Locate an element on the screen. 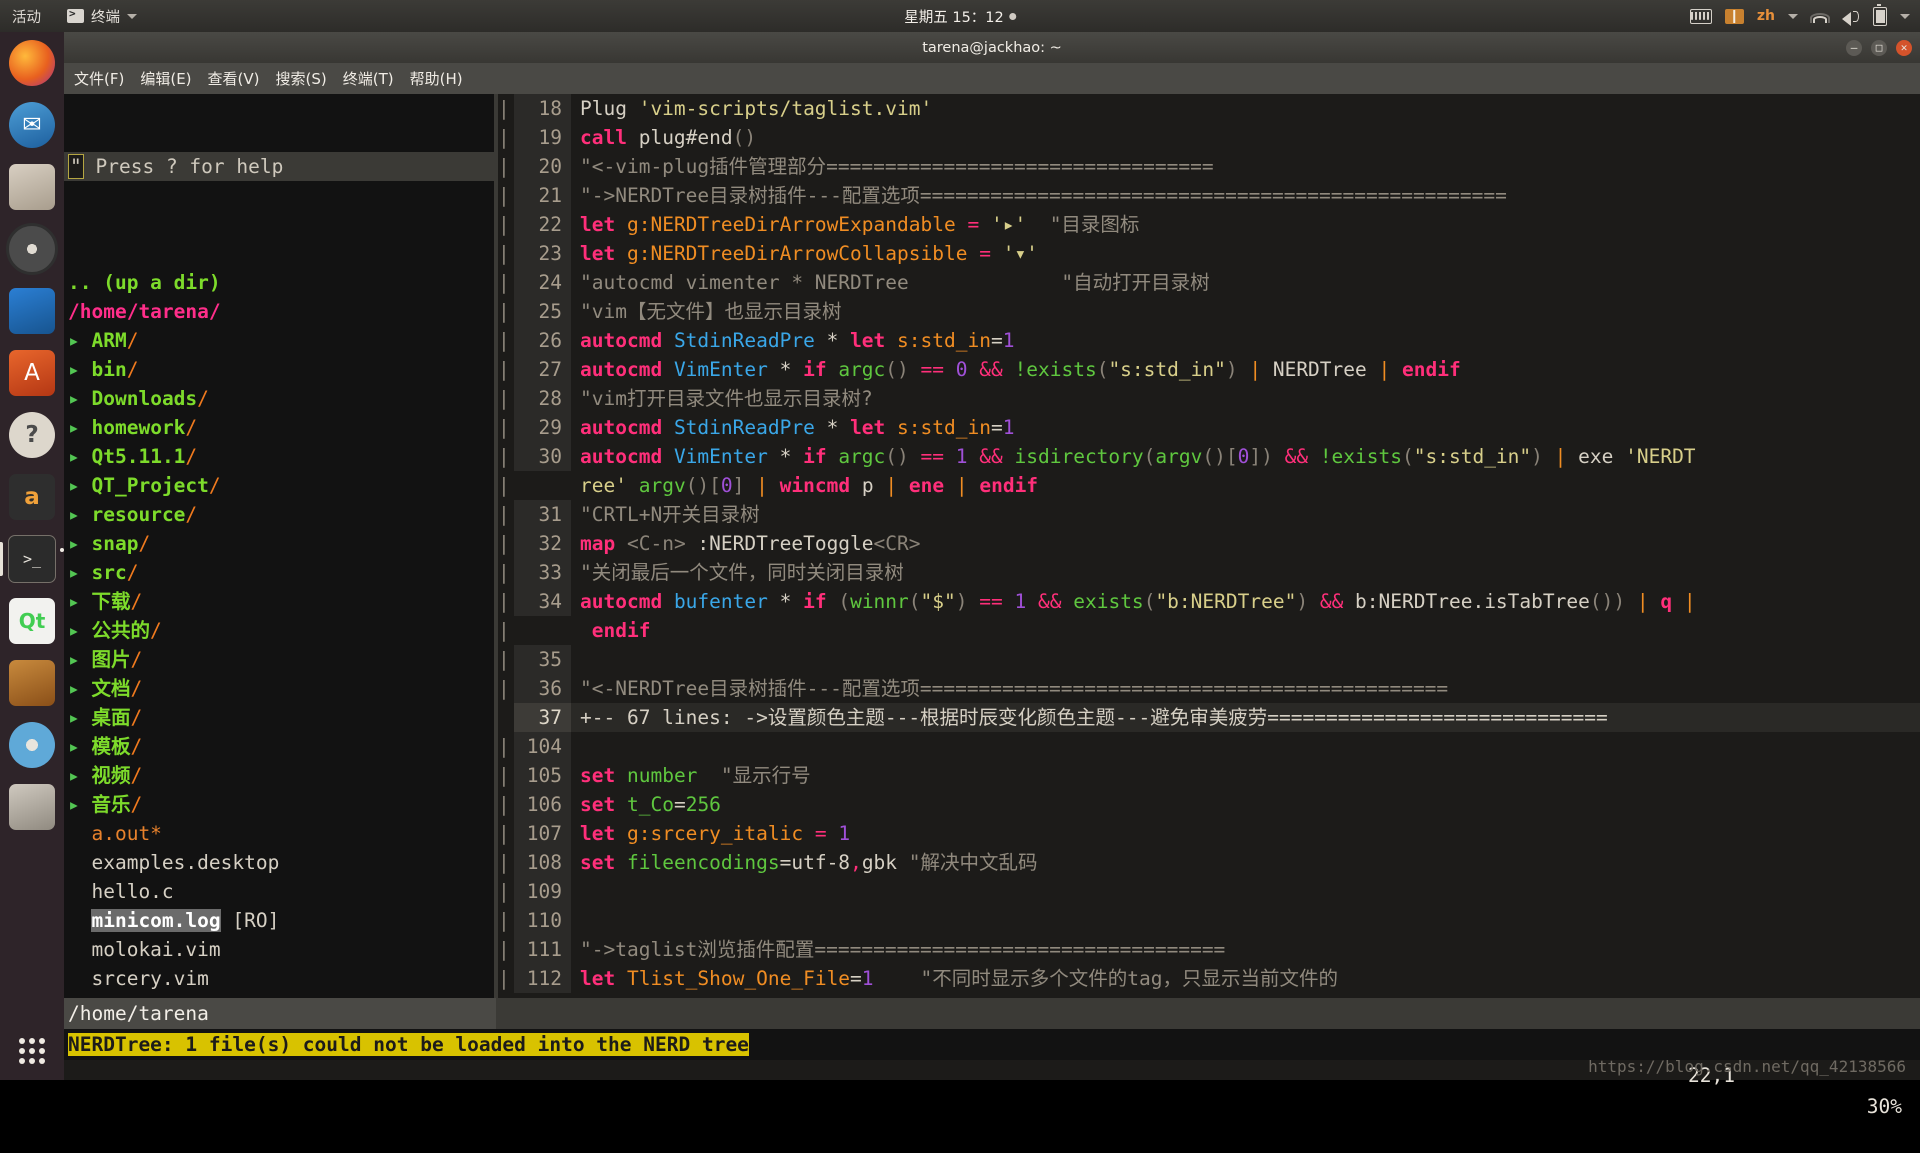  show-applications-button is located at coordinates (32, 1051).